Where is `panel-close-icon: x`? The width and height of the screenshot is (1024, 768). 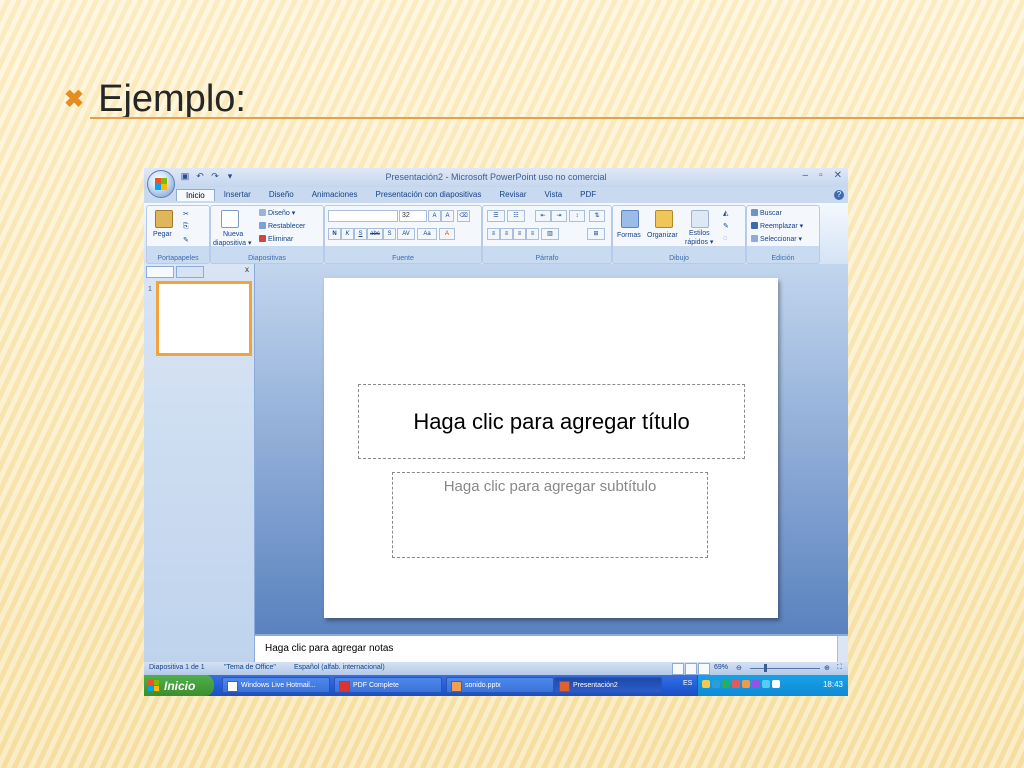
panel-close-icon: x is located at coordinates (247, 269).